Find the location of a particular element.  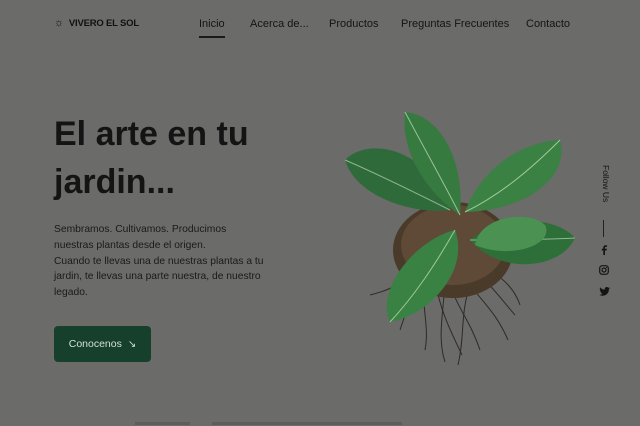

arrow-down-right-icon: ↘ is located at coordinates (132, 344).